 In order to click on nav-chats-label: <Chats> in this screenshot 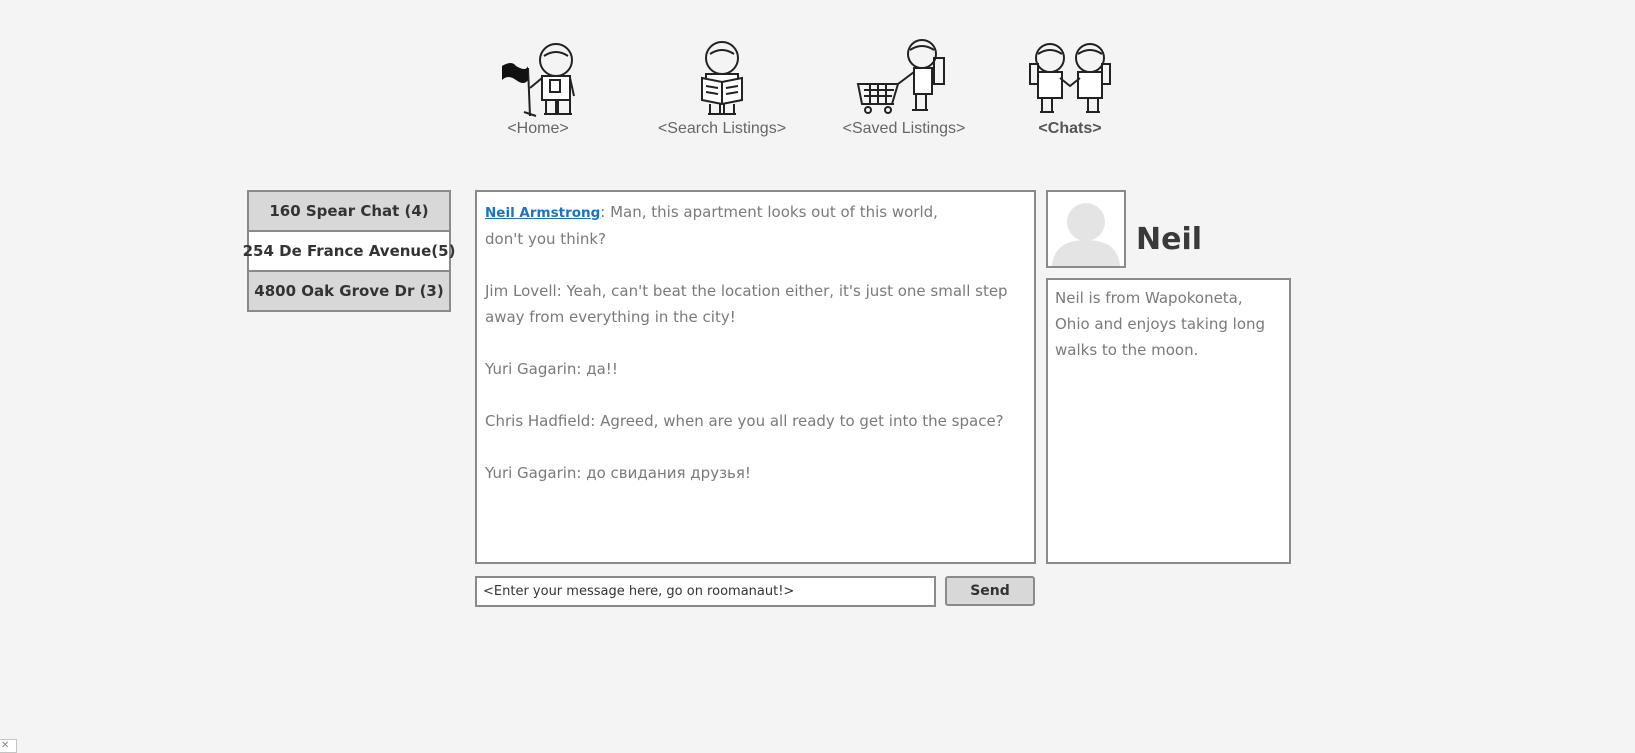, I will do `click(1070, 128)`.